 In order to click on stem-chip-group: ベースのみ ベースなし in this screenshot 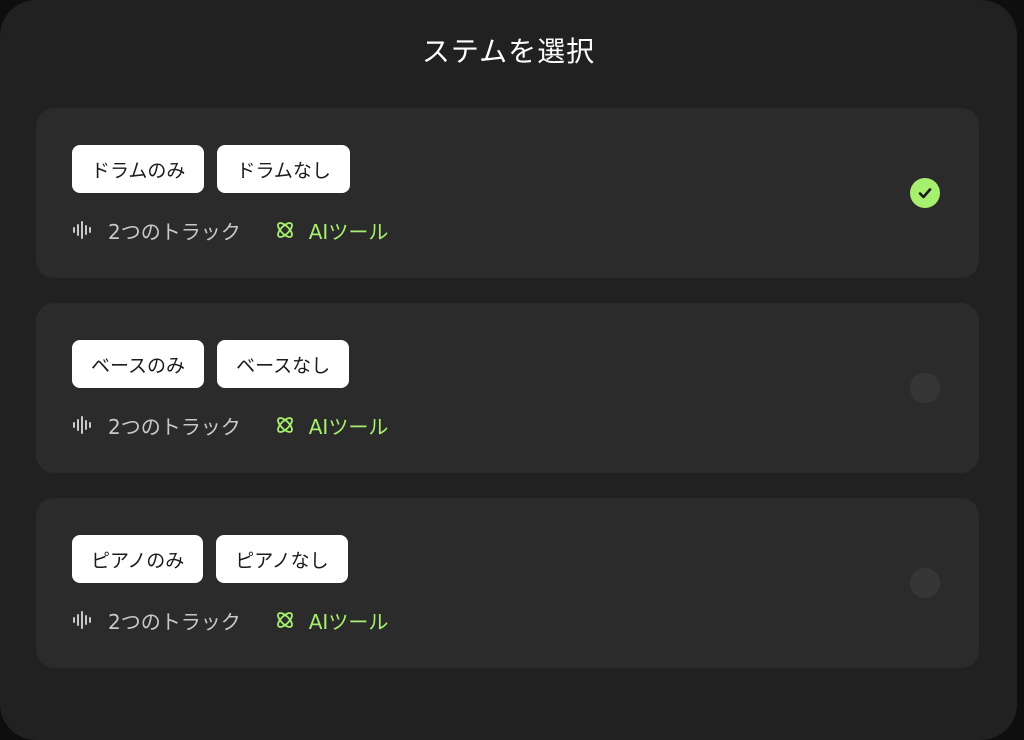, I will do `click(211, 364)`.